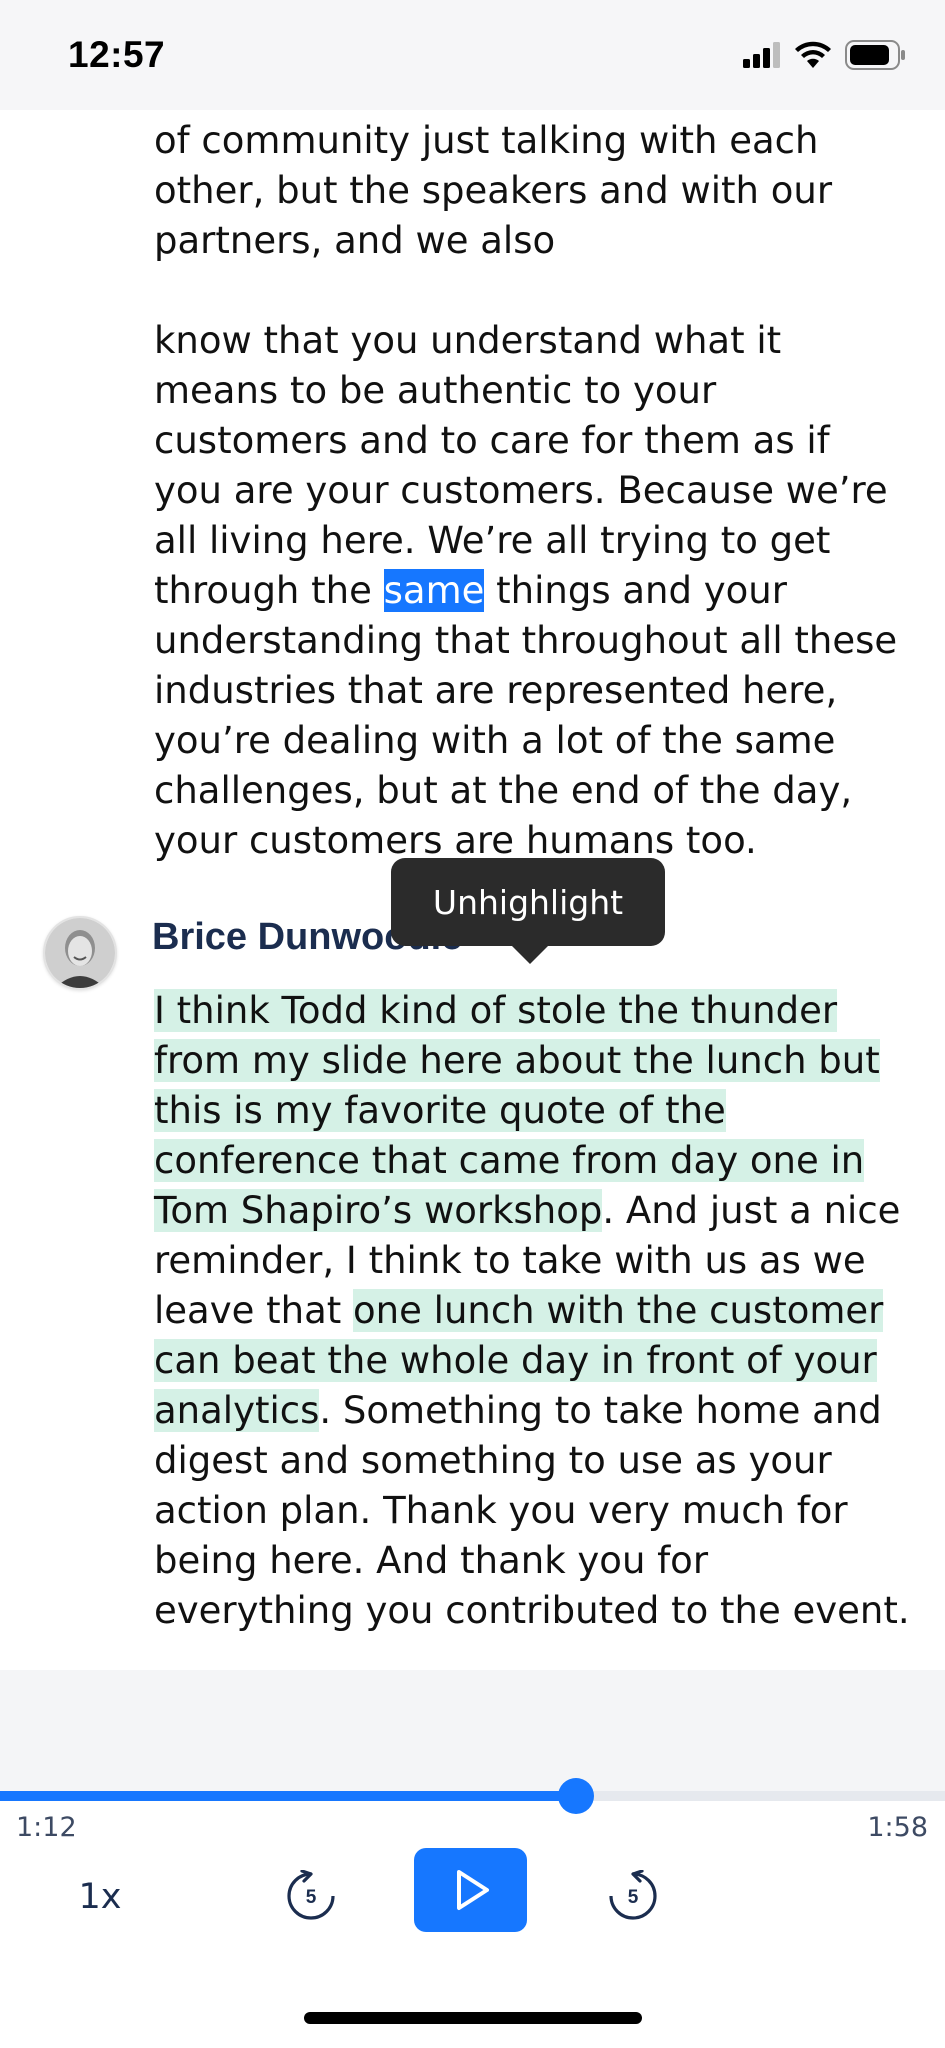 This screenshot has width=945, height=2048. What do you see at coordinates (876, 57) in the screenshot?
I see `battery-icon` at bounding box center [876, 57].